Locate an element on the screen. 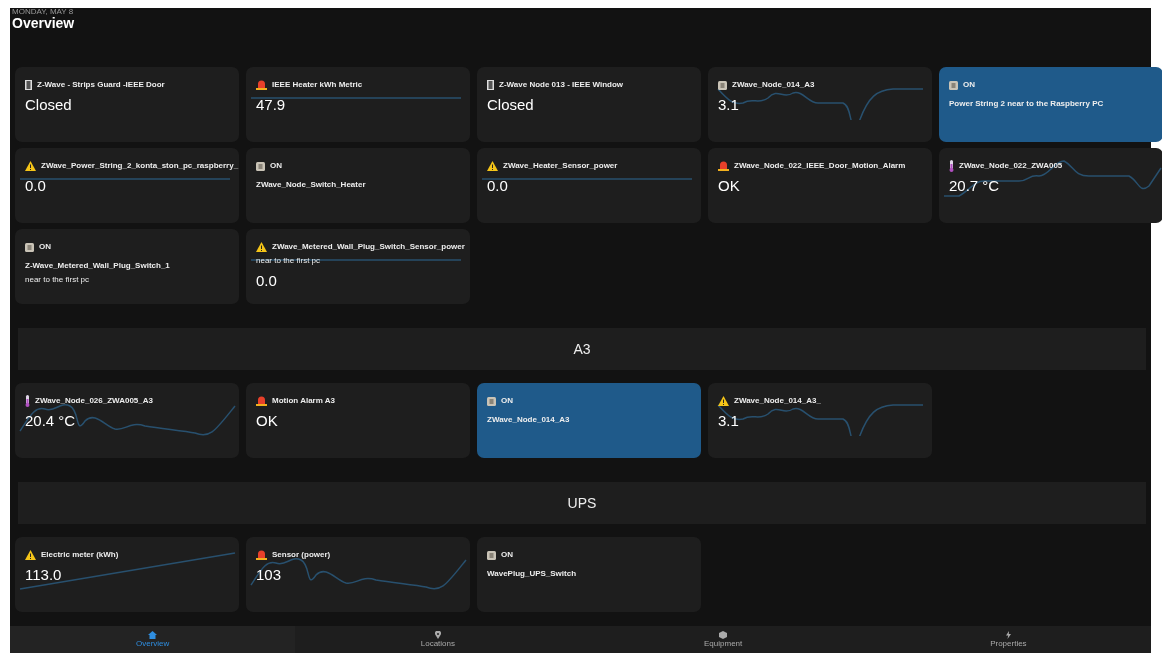  device-name: Z-Wave_Metered_Wall_Plug_Switch_1 is located at coordinates (97, 266).